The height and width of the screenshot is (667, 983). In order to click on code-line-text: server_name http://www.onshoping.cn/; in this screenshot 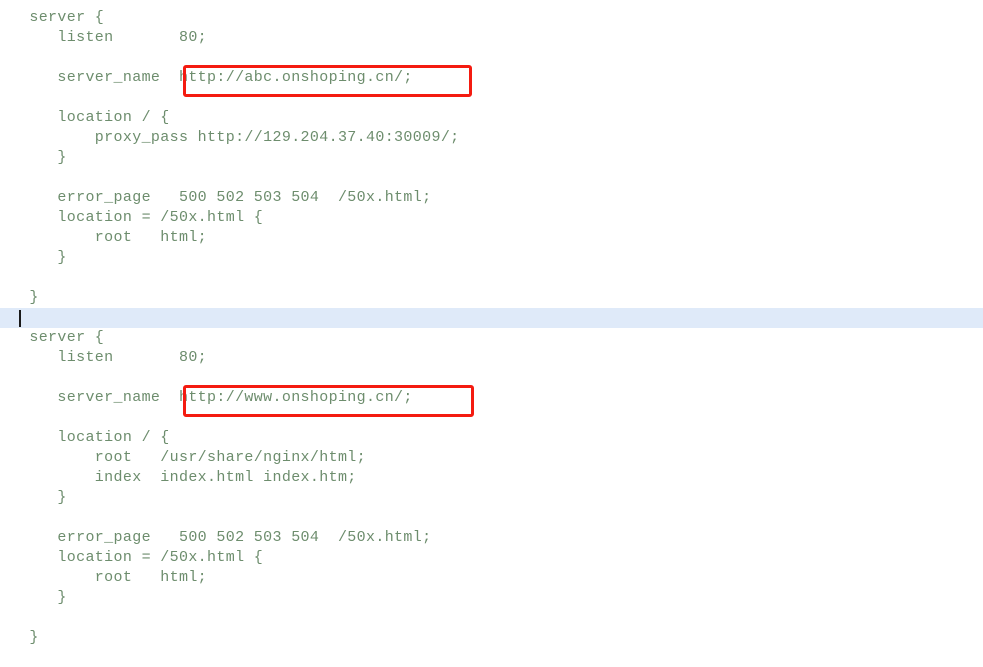, I will do `click(216, 397)`.